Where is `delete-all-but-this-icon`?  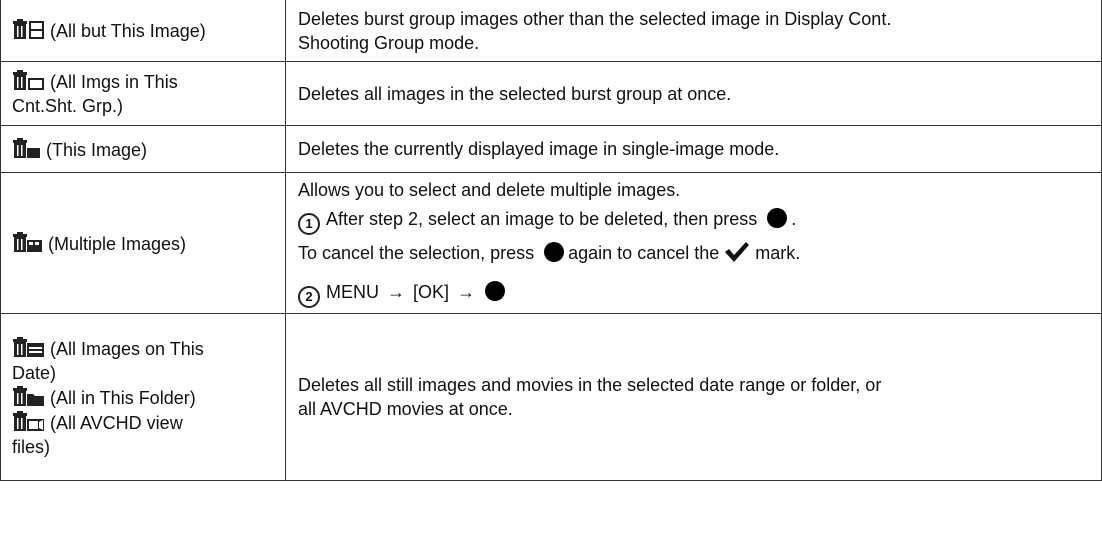
delete-all-but-this-icon is located at coordinates (29, 29).